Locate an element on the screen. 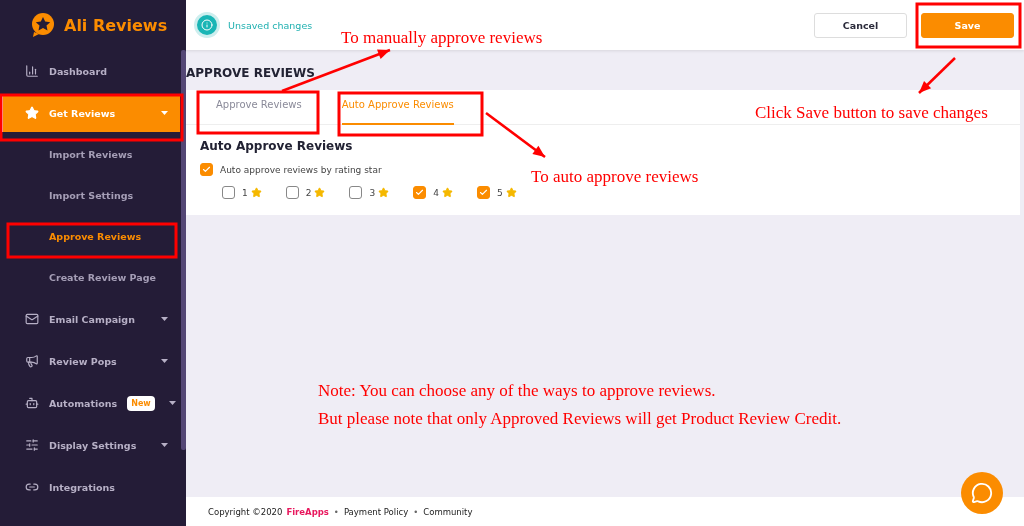 Image resolution: width=1024 pixels, height=526 pixels. nav-item: Review Pops is located at coordinates (90, 361).